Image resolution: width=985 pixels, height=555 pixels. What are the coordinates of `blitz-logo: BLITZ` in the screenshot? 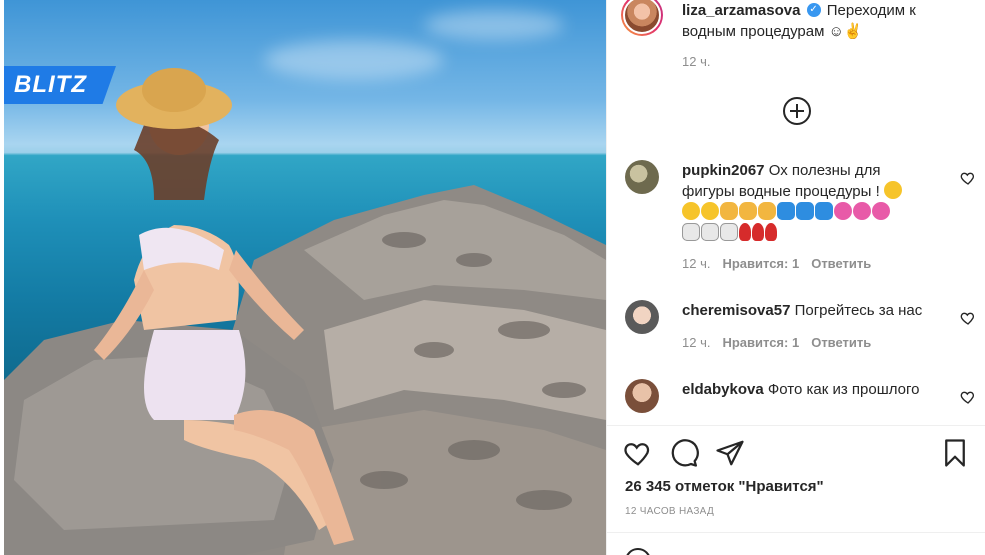 It's located at (60, 85).